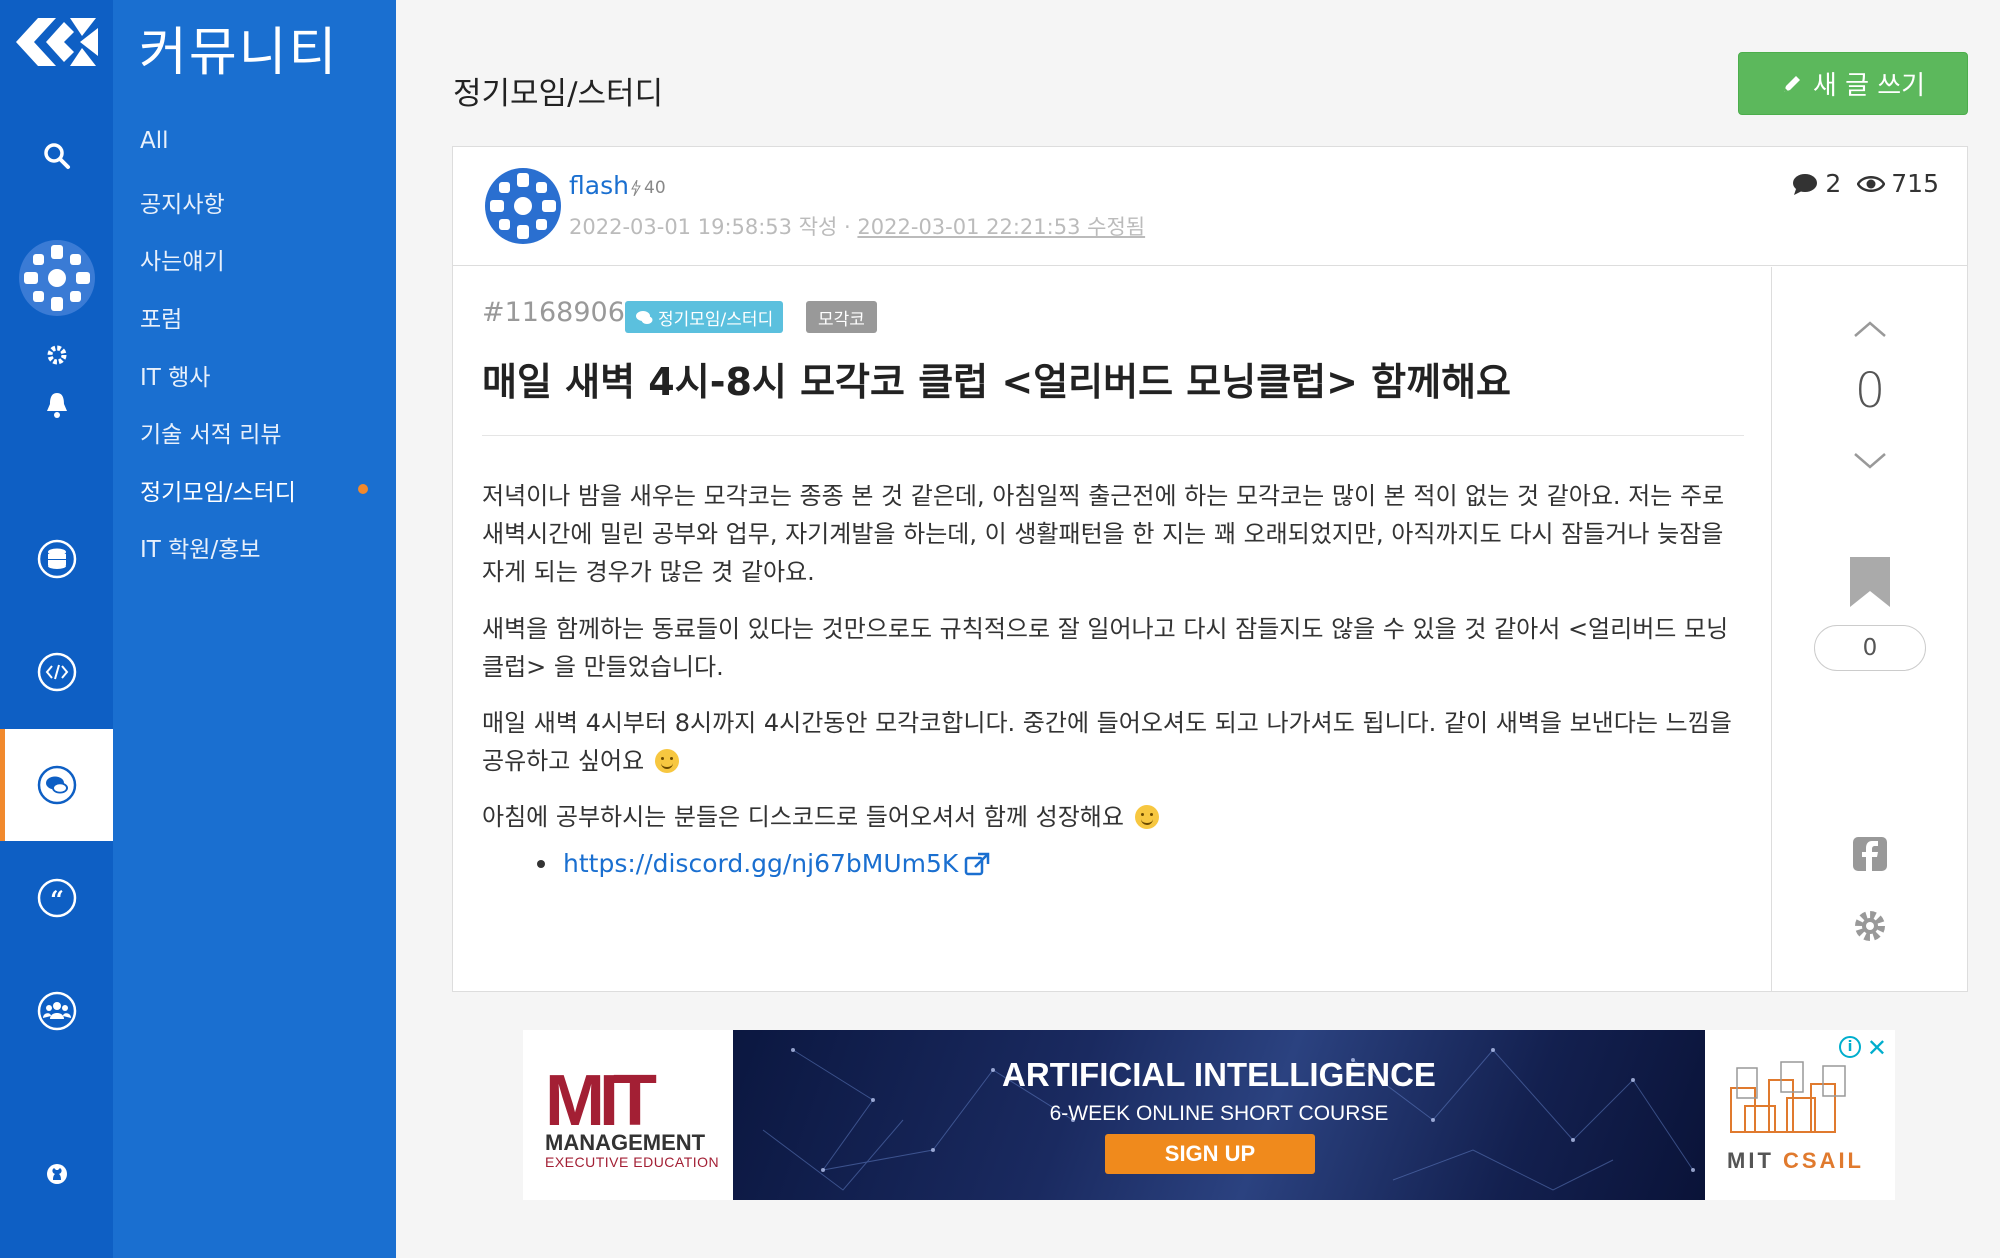  Describe the element at coordinates (56, 405) in the screenshot. I see `bell-icon` at that location.